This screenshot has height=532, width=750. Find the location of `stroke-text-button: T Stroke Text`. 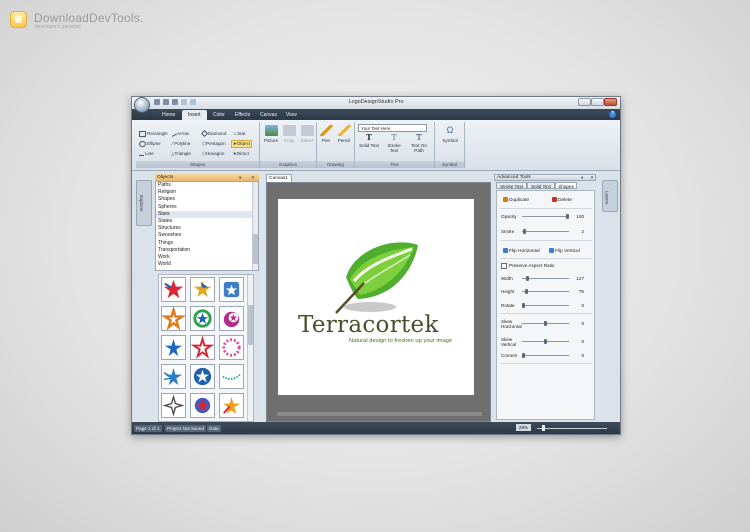

stroke-text-button: T Stroke Text is located at coordinates (394, 145).